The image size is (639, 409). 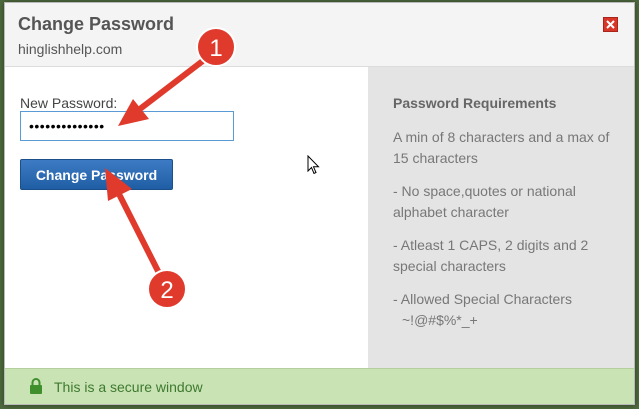 I want to click on close-button, so click(x=610, y=24).